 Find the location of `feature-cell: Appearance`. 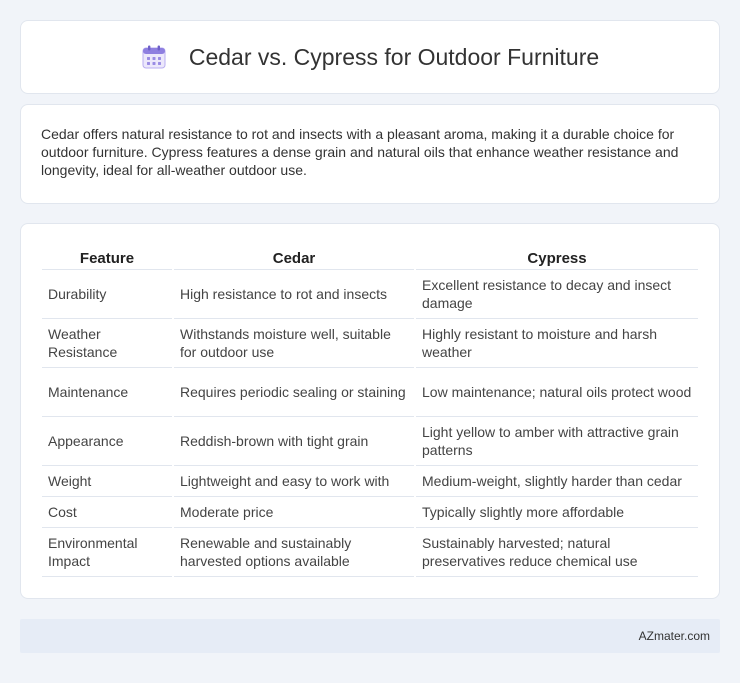

feature-cell: Appearance is located at coordinates (107, 441).